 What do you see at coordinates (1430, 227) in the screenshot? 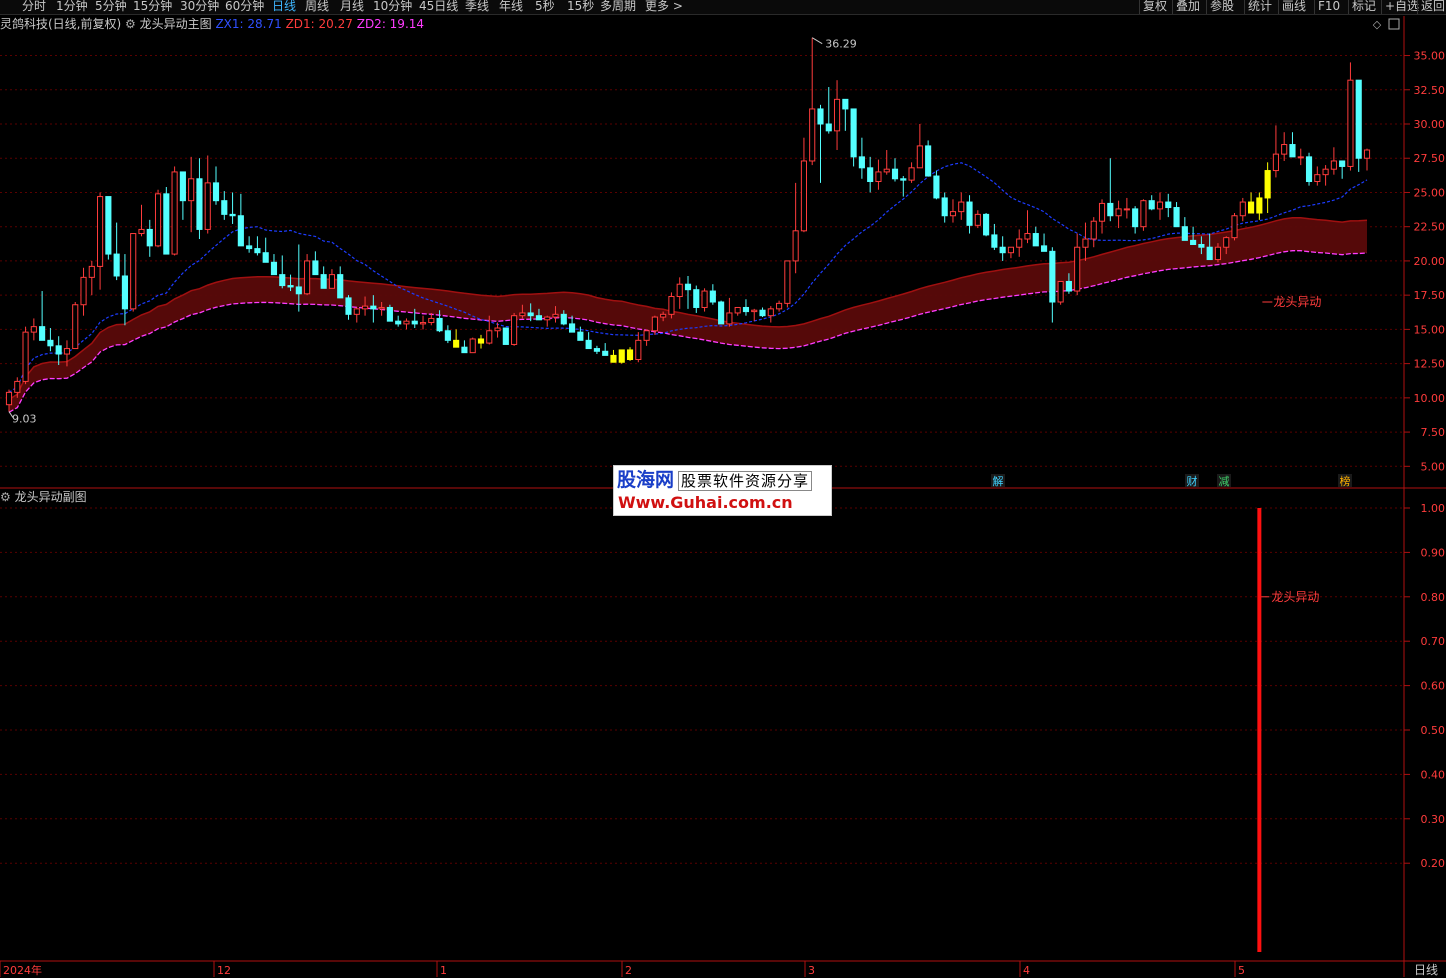
I see `main-y-tick-label: 22.50` at bounding box center [1430, 227].